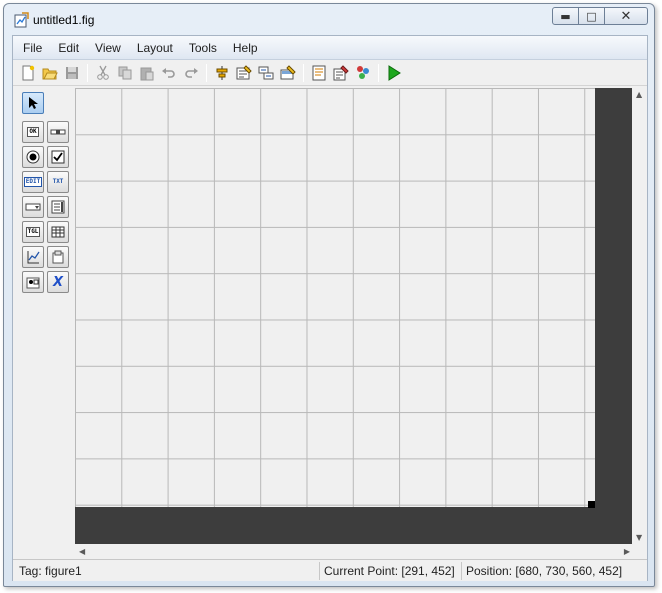  I want to click on static-text-label: TXT, so click(58, 181).